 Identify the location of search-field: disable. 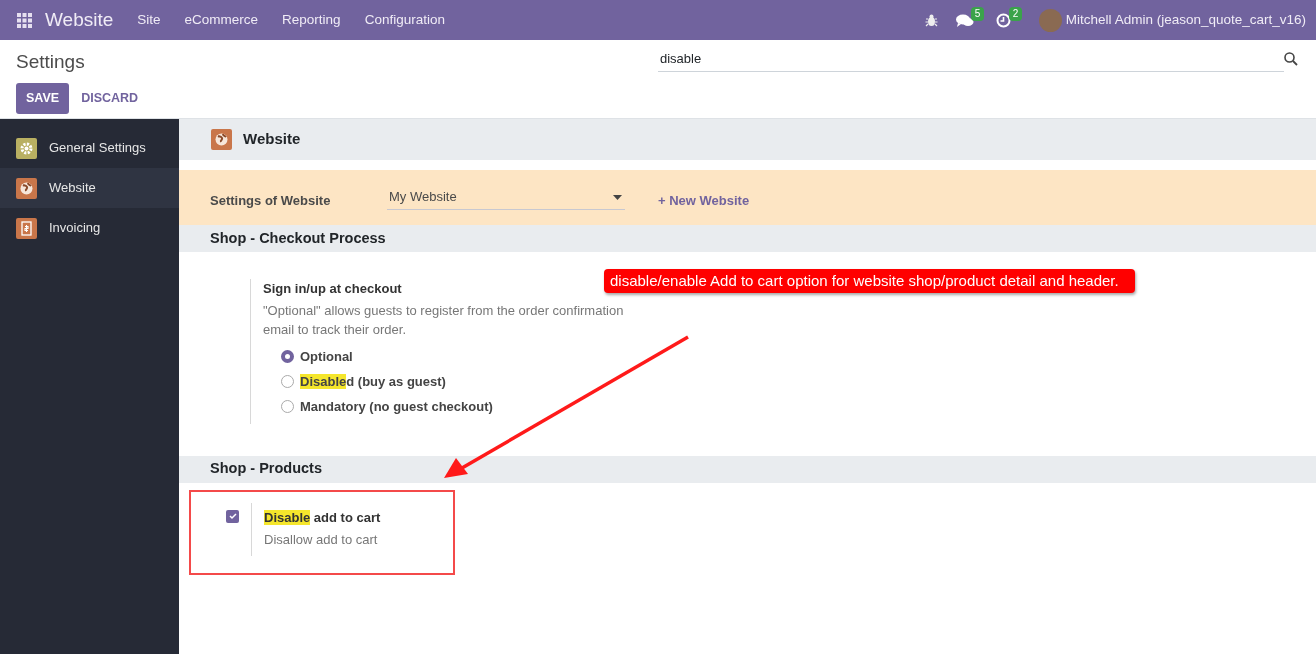
(971, 59).